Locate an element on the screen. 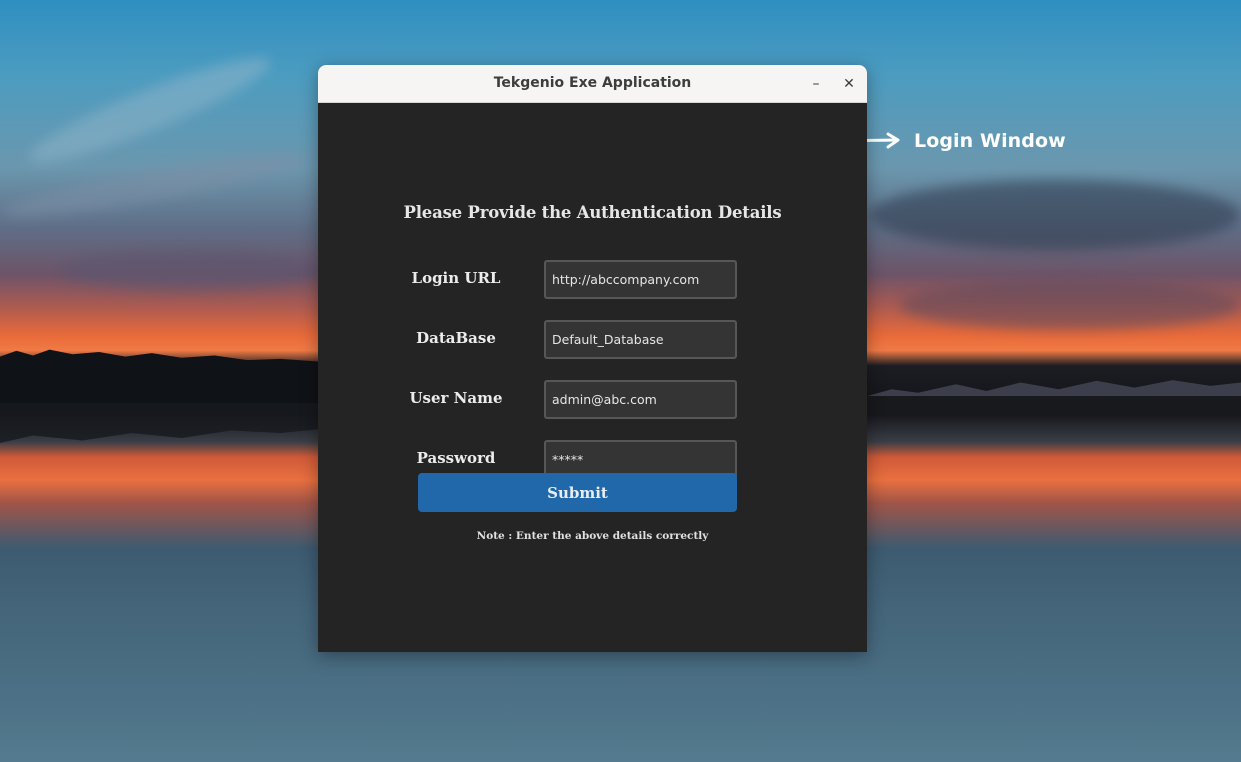 This screenshot has height=762, width=1241. login-url-input is located at coordinates (640, 279).